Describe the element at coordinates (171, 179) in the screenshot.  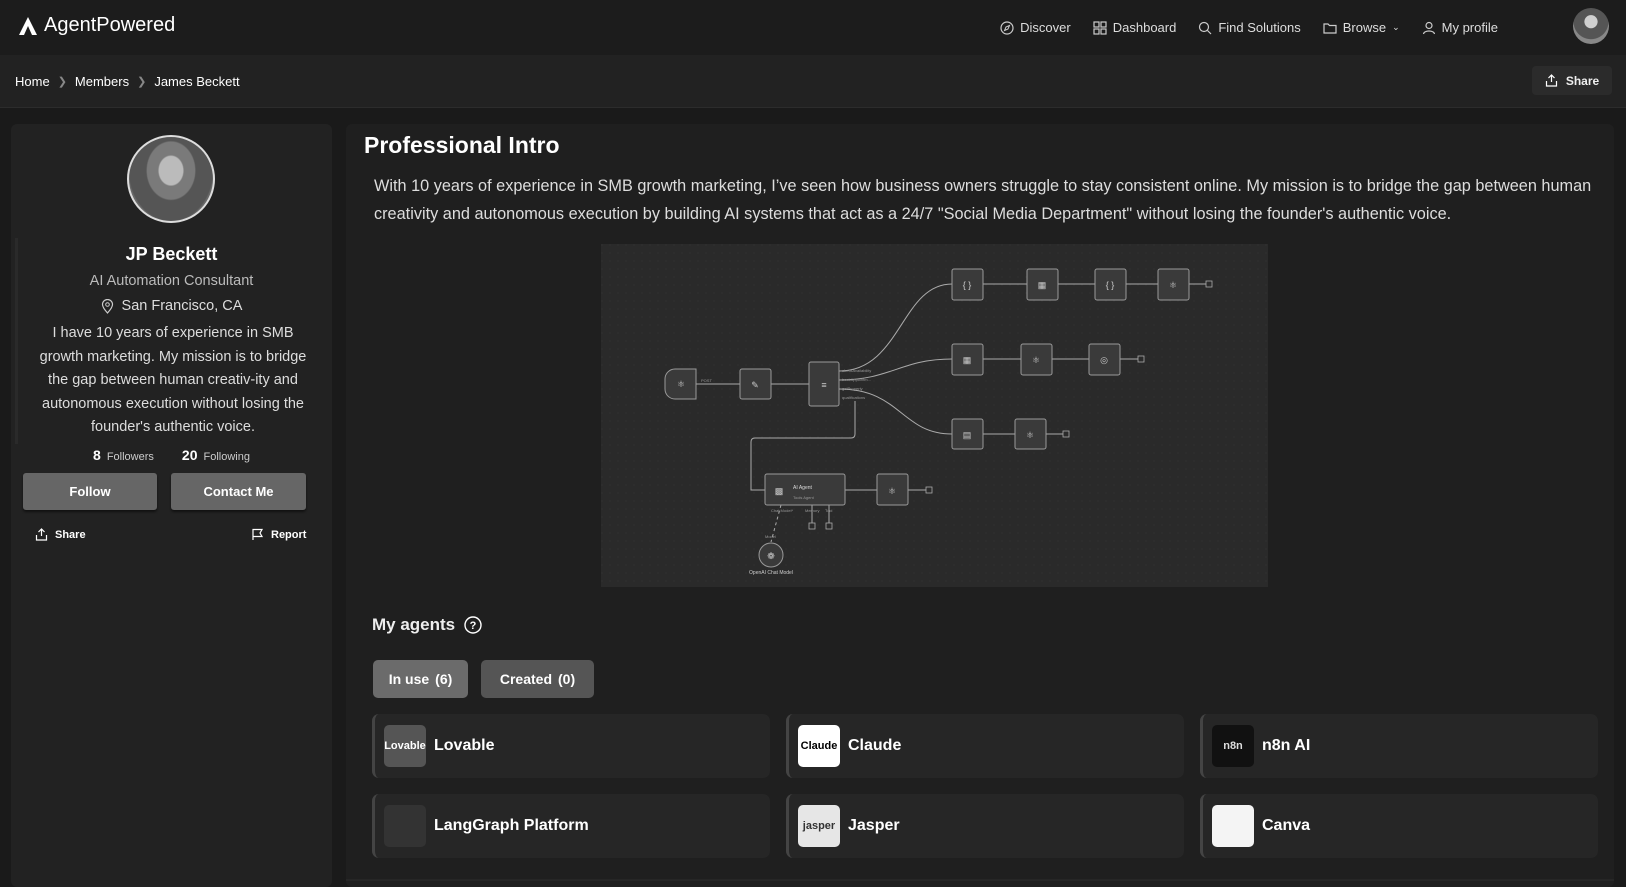
I see `profile-avatar` at that location.